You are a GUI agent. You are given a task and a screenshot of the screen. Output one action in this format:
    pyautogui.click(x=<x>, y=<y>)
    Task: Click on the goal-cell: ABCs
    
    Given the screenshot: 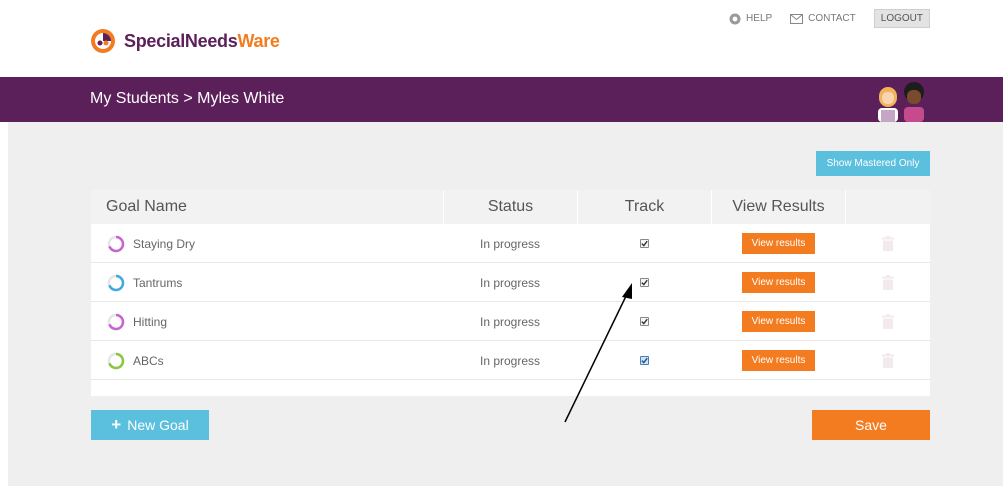 What is the action you would take?
    pyautogui.click(x=135, y=360)
    